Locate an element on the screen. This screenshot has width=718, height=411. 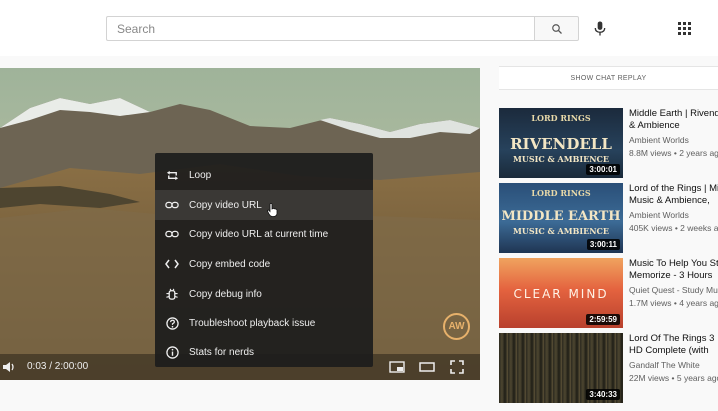
menu-item-copy-url-at-time: Copy video URL at current time is located at coordinates (264, 234).